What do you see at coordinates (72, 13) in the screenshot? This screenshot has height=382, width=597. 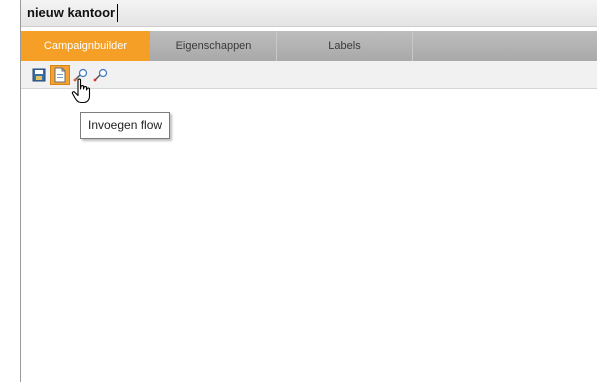 I see `title-input: nieuw kantoor` at bounding box center [72, 13].